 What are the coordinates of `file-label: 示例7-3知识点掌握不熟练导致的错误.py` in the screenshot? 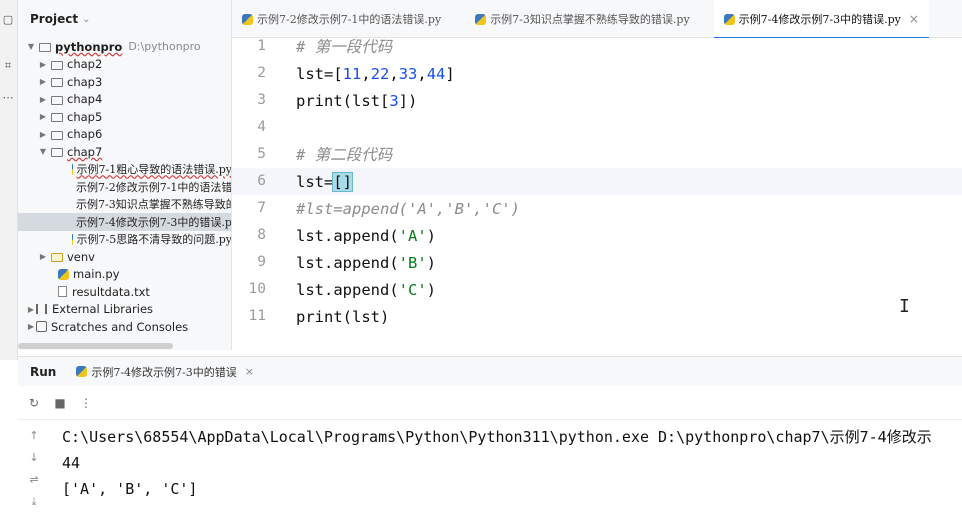 It's located at (153, 205).